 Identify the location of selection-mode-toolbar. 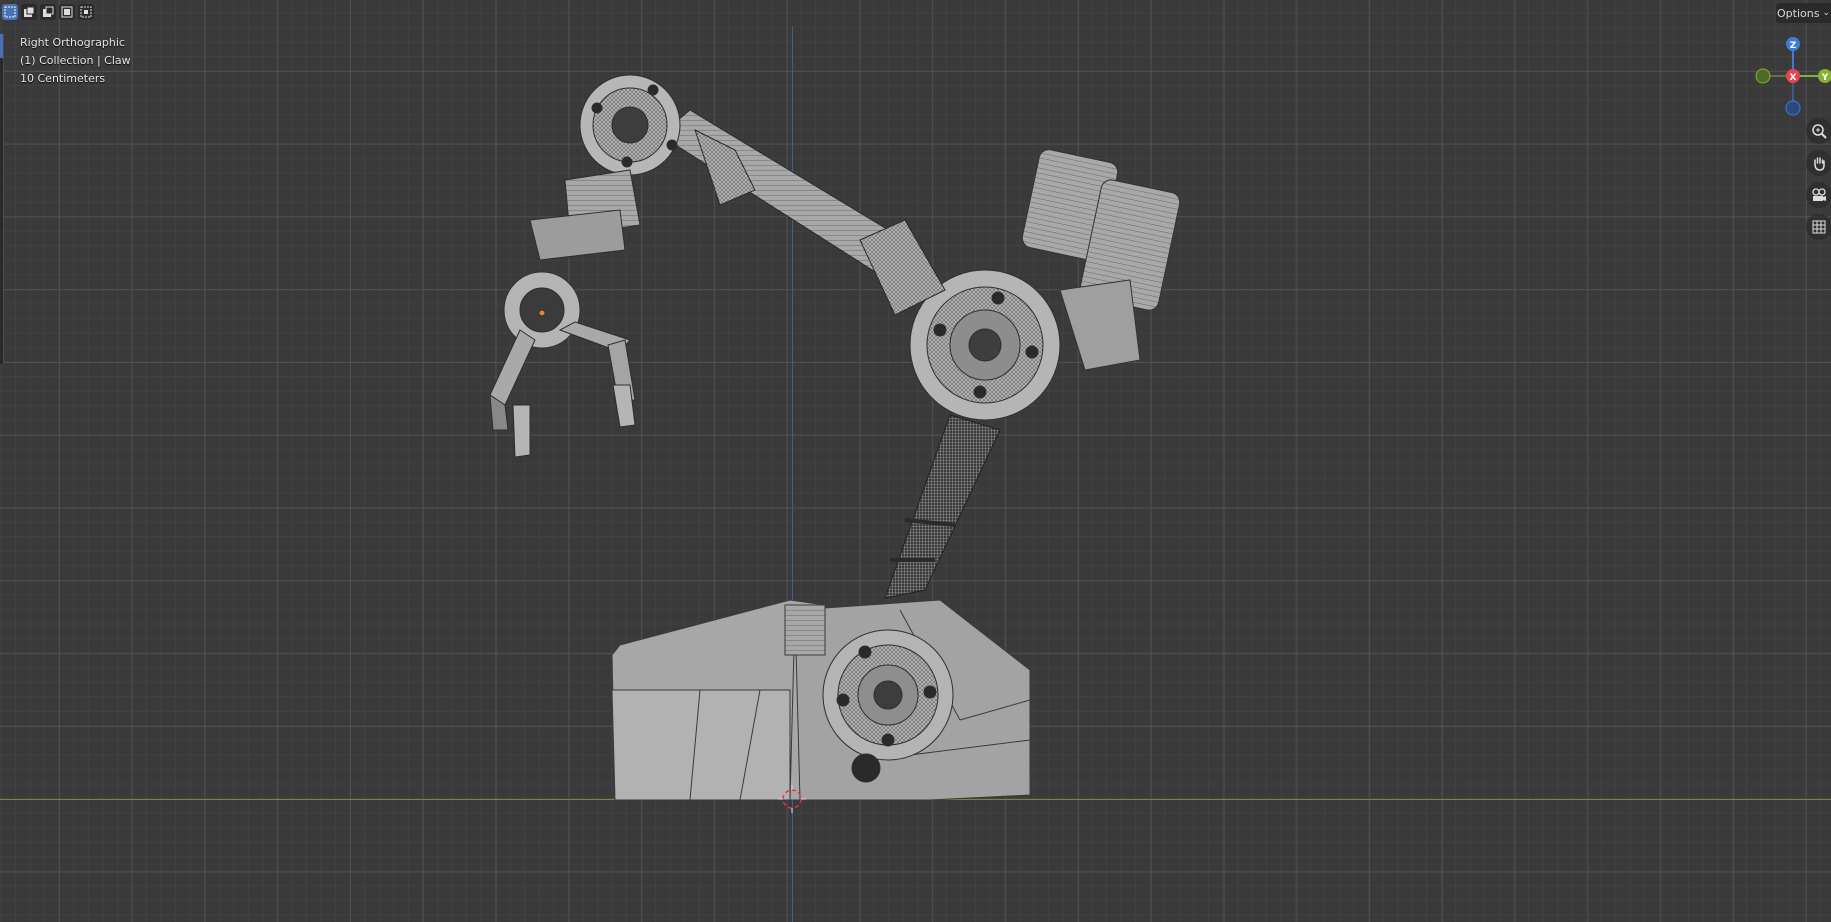
(48, 12).